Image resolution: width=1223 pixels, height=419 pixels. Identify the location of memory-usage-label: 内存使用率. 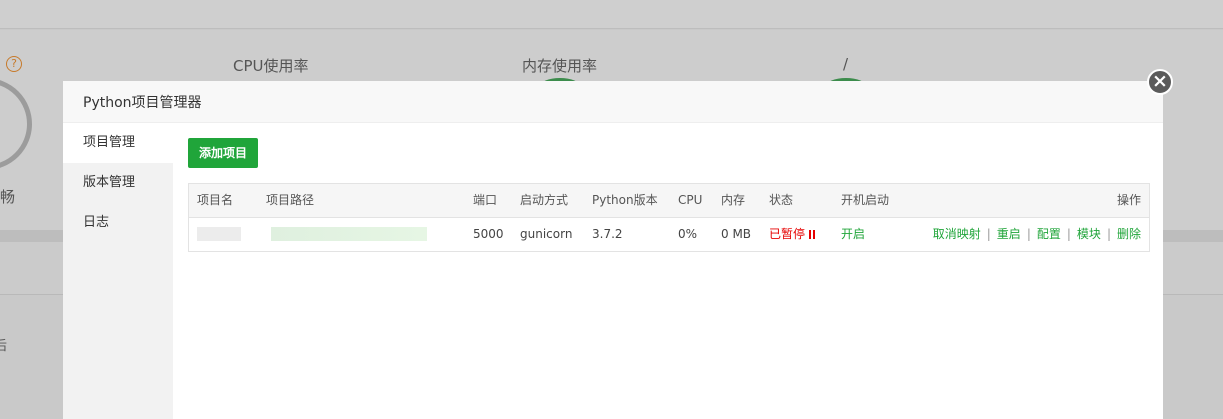
(560, 66).